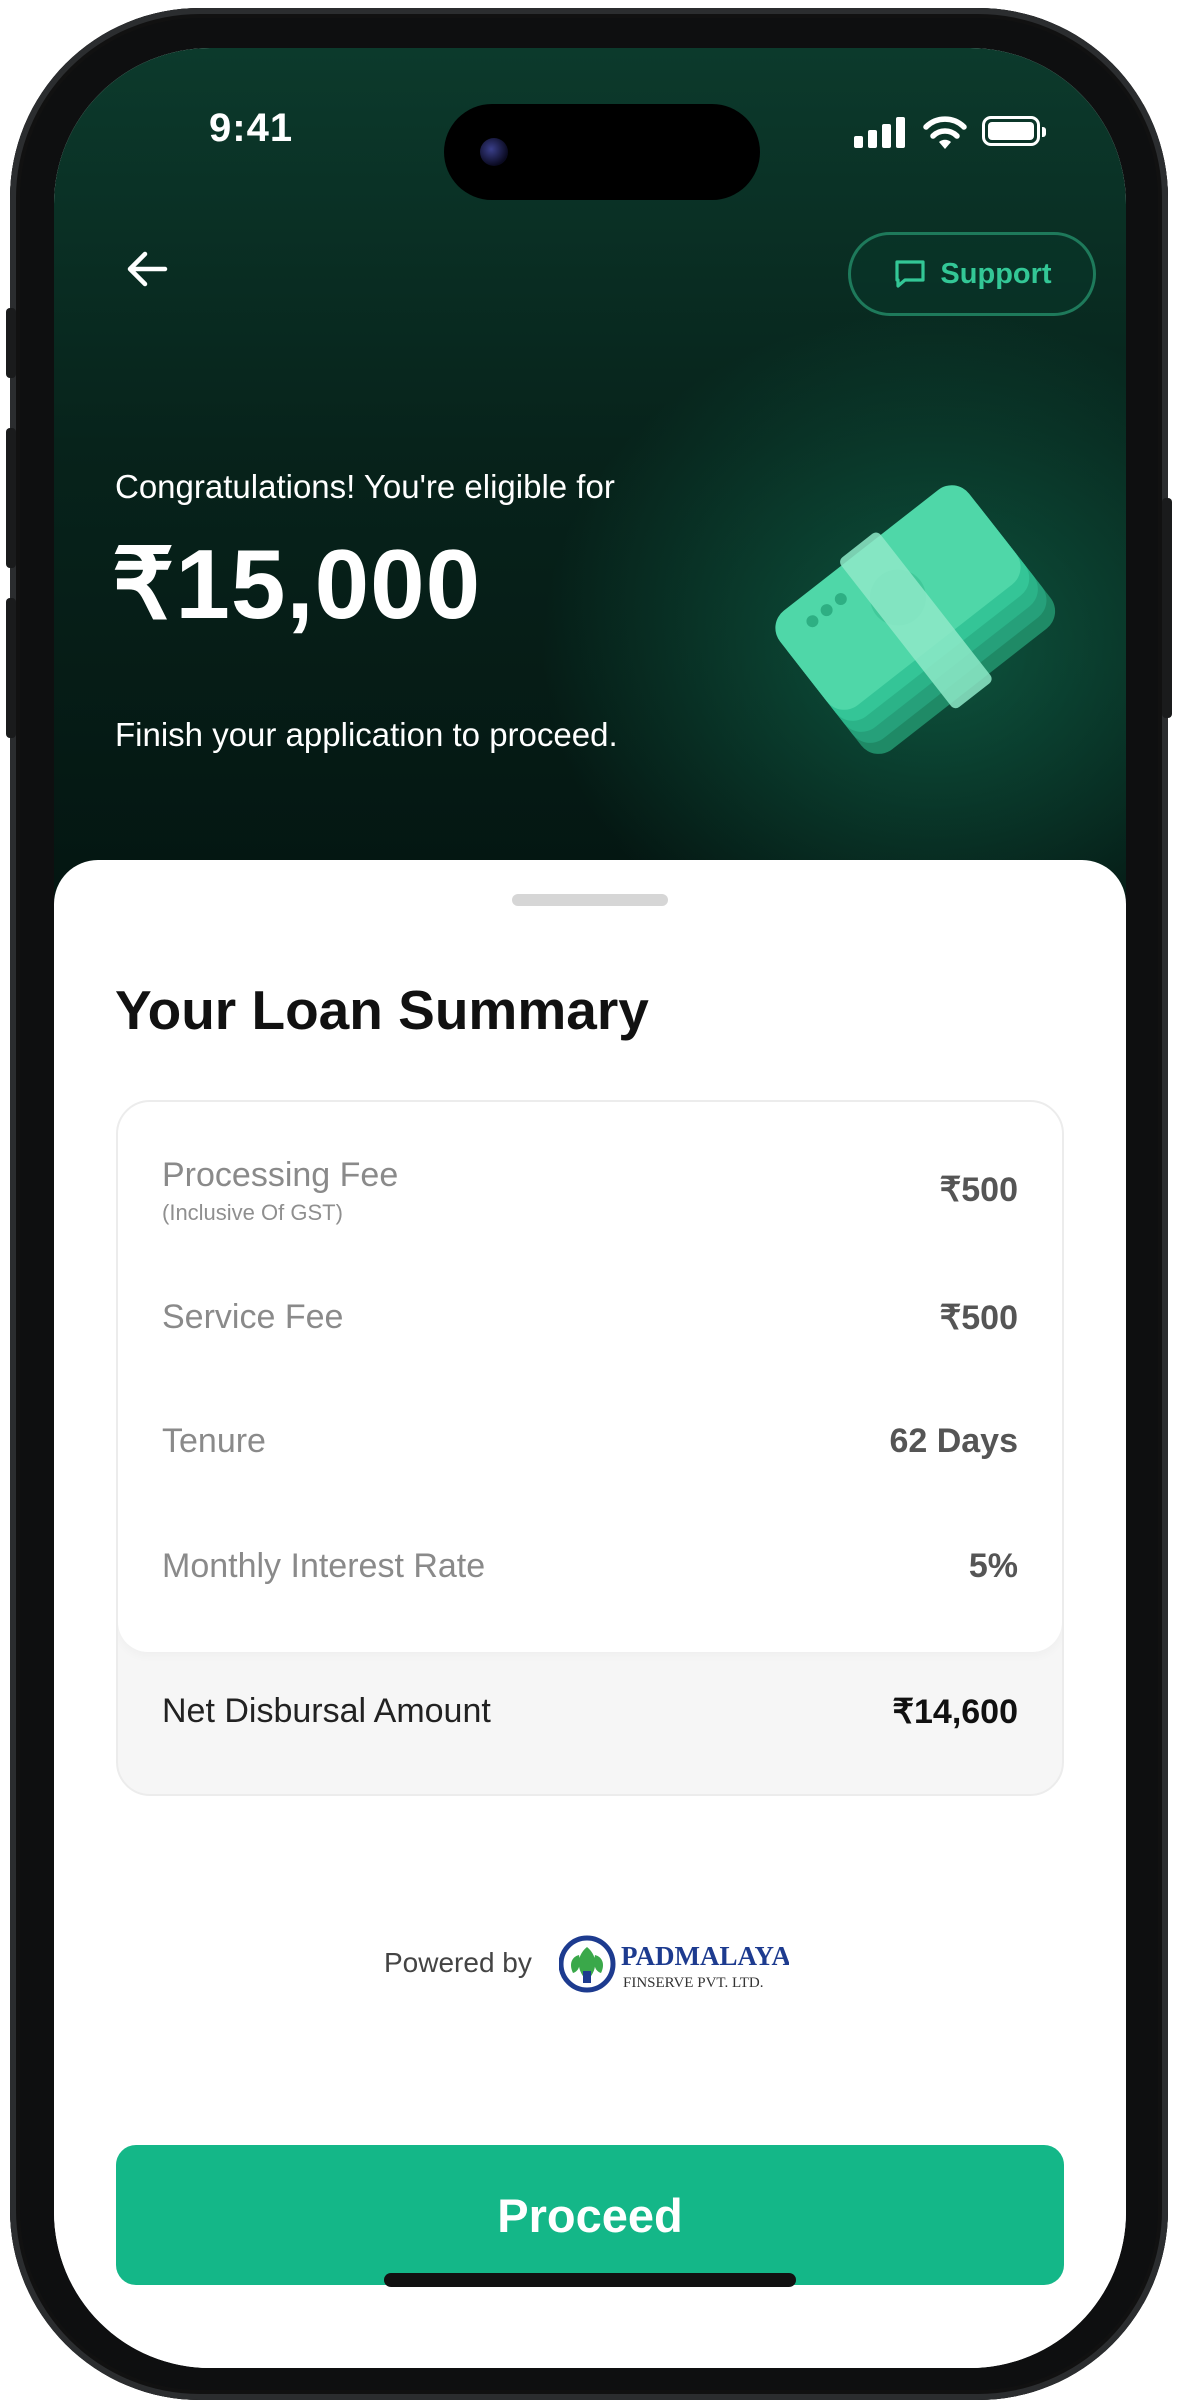  I want to click on net-disbursal-label: Net Disbursal Amount, so click(326, 1711).